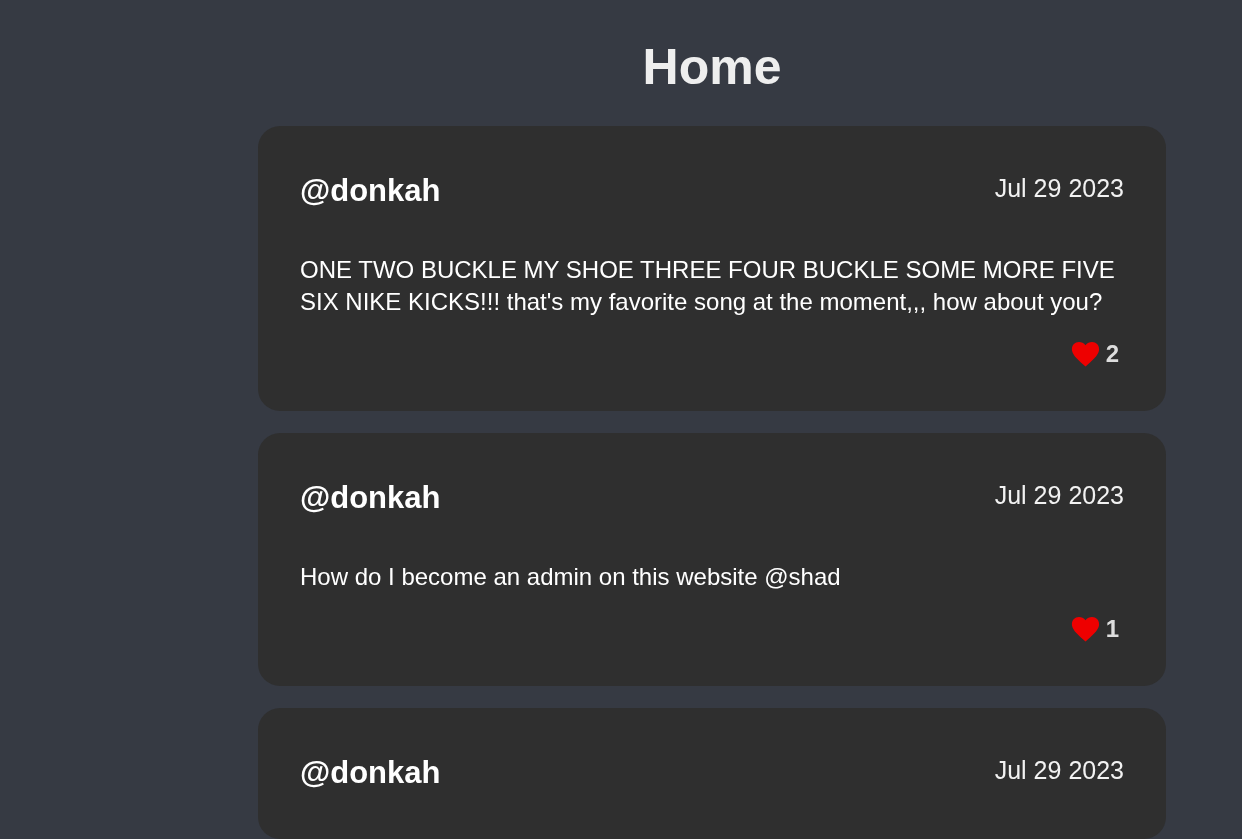 The image size is (1242, 839). Describe the element at coordinates (1112, 354) in the screenshot. I see `like-count: 2` at that location.